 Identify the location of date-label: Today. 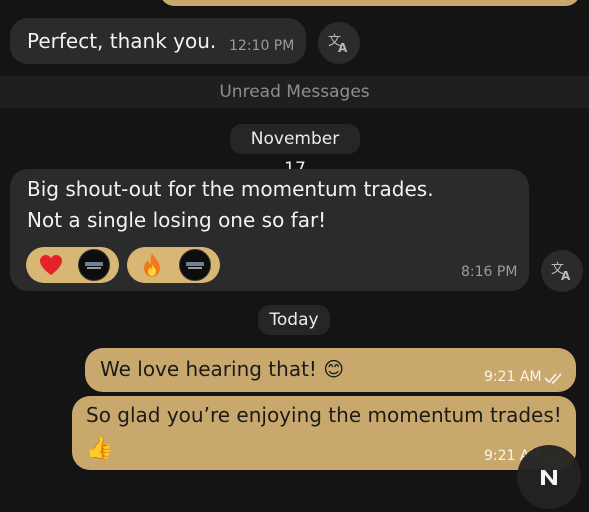
(294, 320).